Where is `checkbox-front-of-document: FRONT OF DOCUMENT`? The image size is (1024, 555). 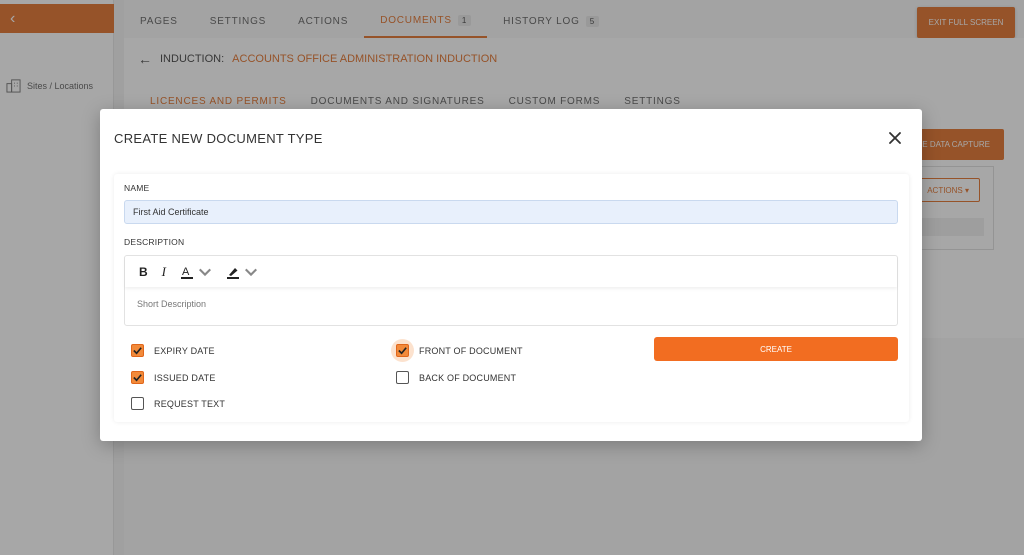 checkbox-front-of-document: FRONT OF DOCUMENT is located at coordinates (457, 350).